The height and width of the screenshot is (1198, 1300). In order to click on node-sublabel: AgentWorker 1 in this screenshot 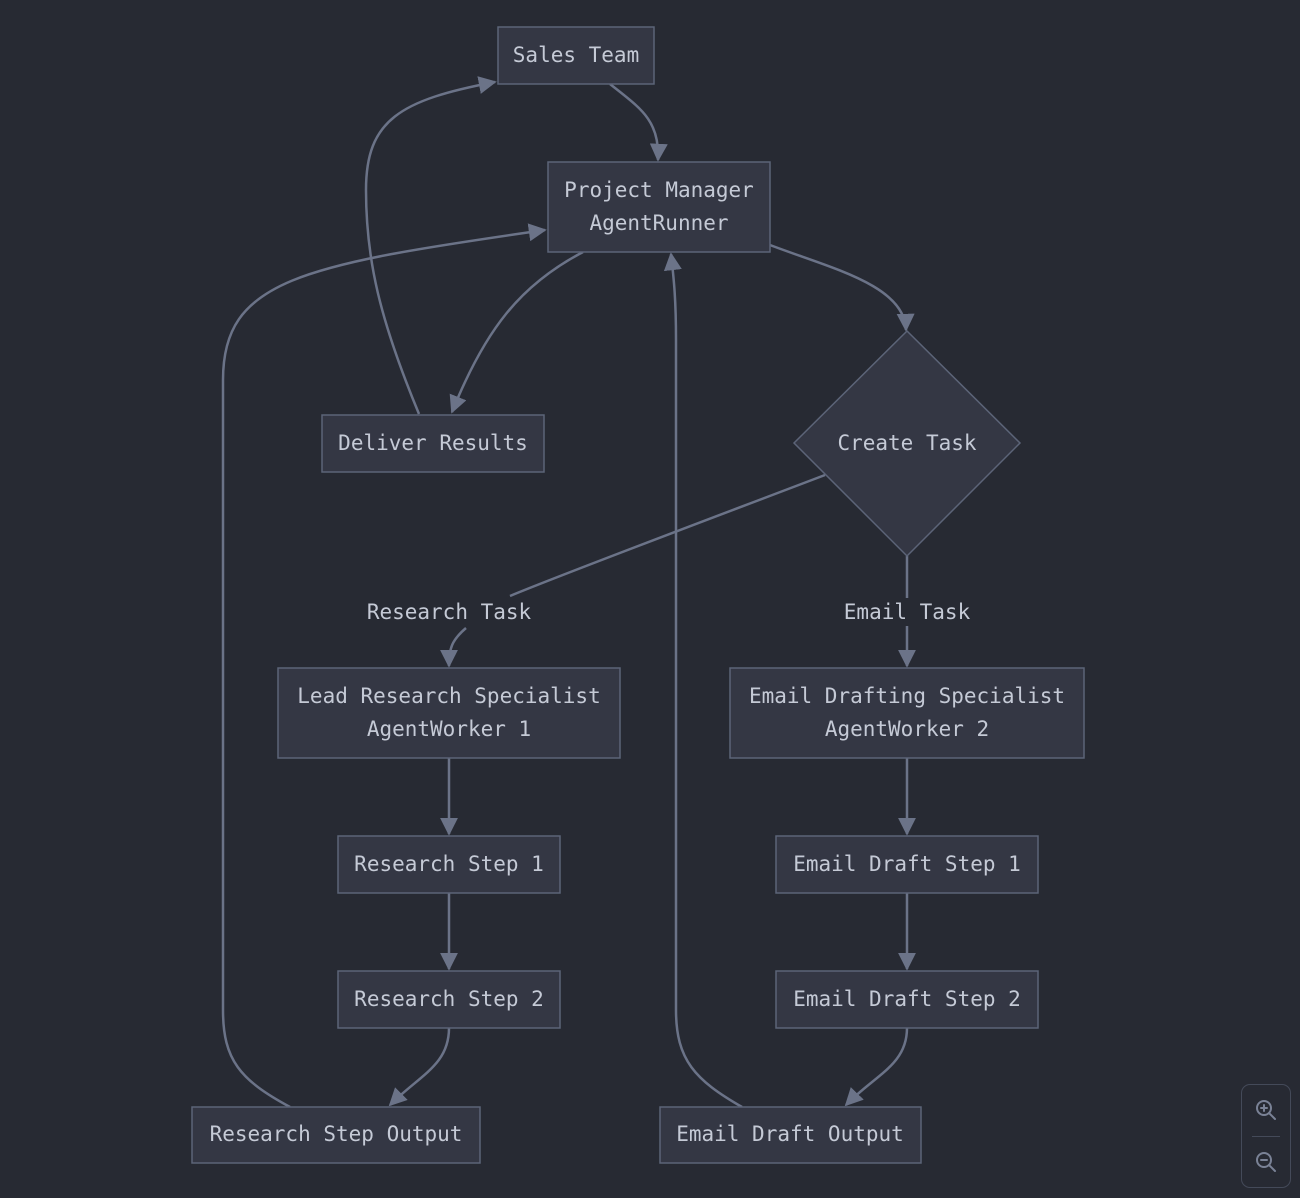, I will do `click(449, 729)`.